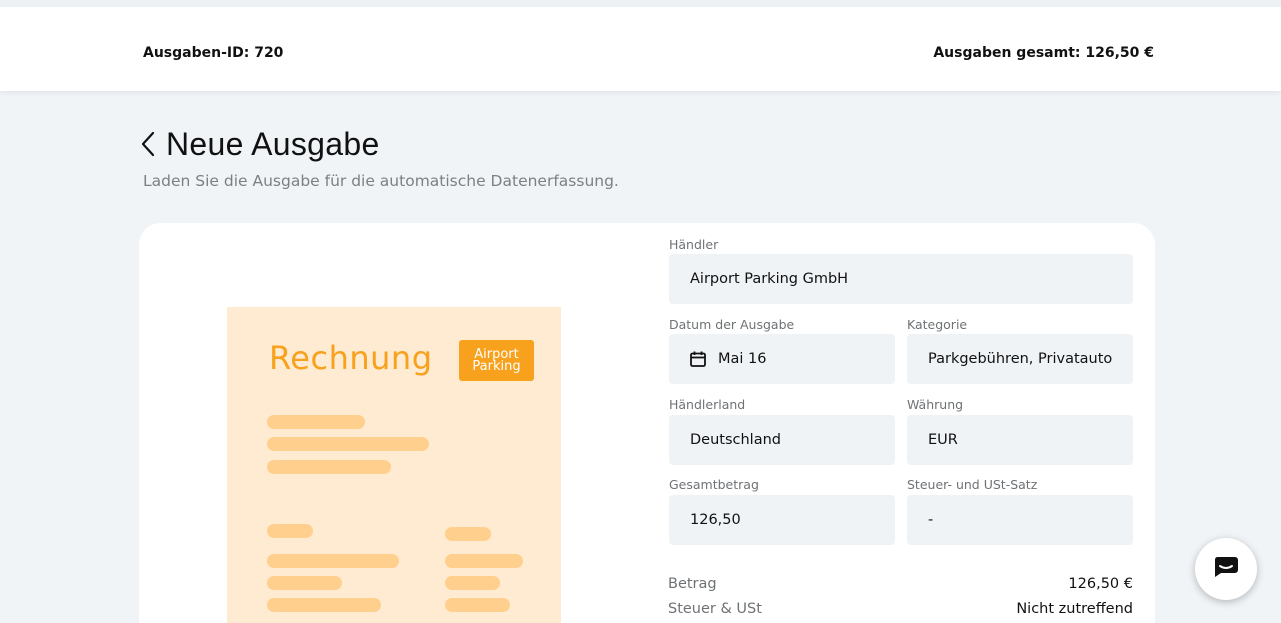 The width and height of the screenshot is (1281, 623). I want to click on category-value: Parkgebühren, Privatauto, so click(1020, 359).